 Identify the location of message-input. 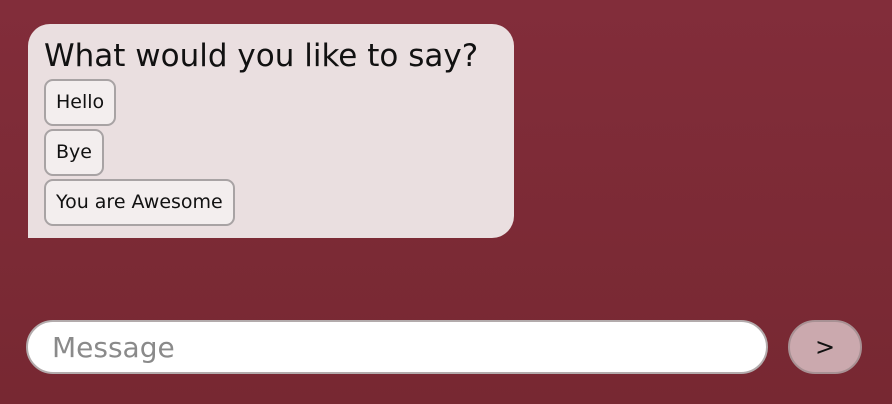
(397, 347).